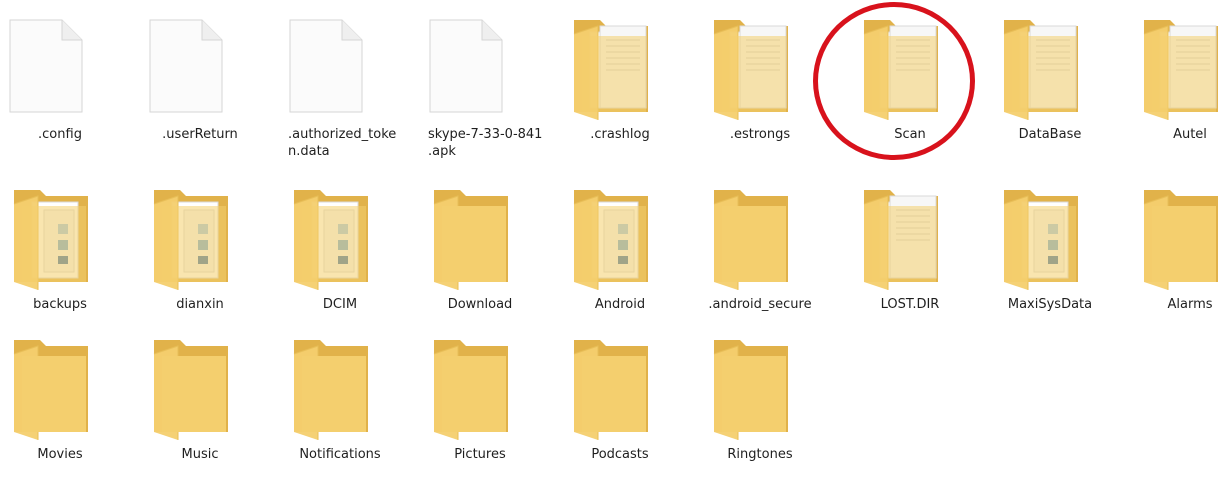  I want to click on item-label: Podcasts, so click(620, 454).